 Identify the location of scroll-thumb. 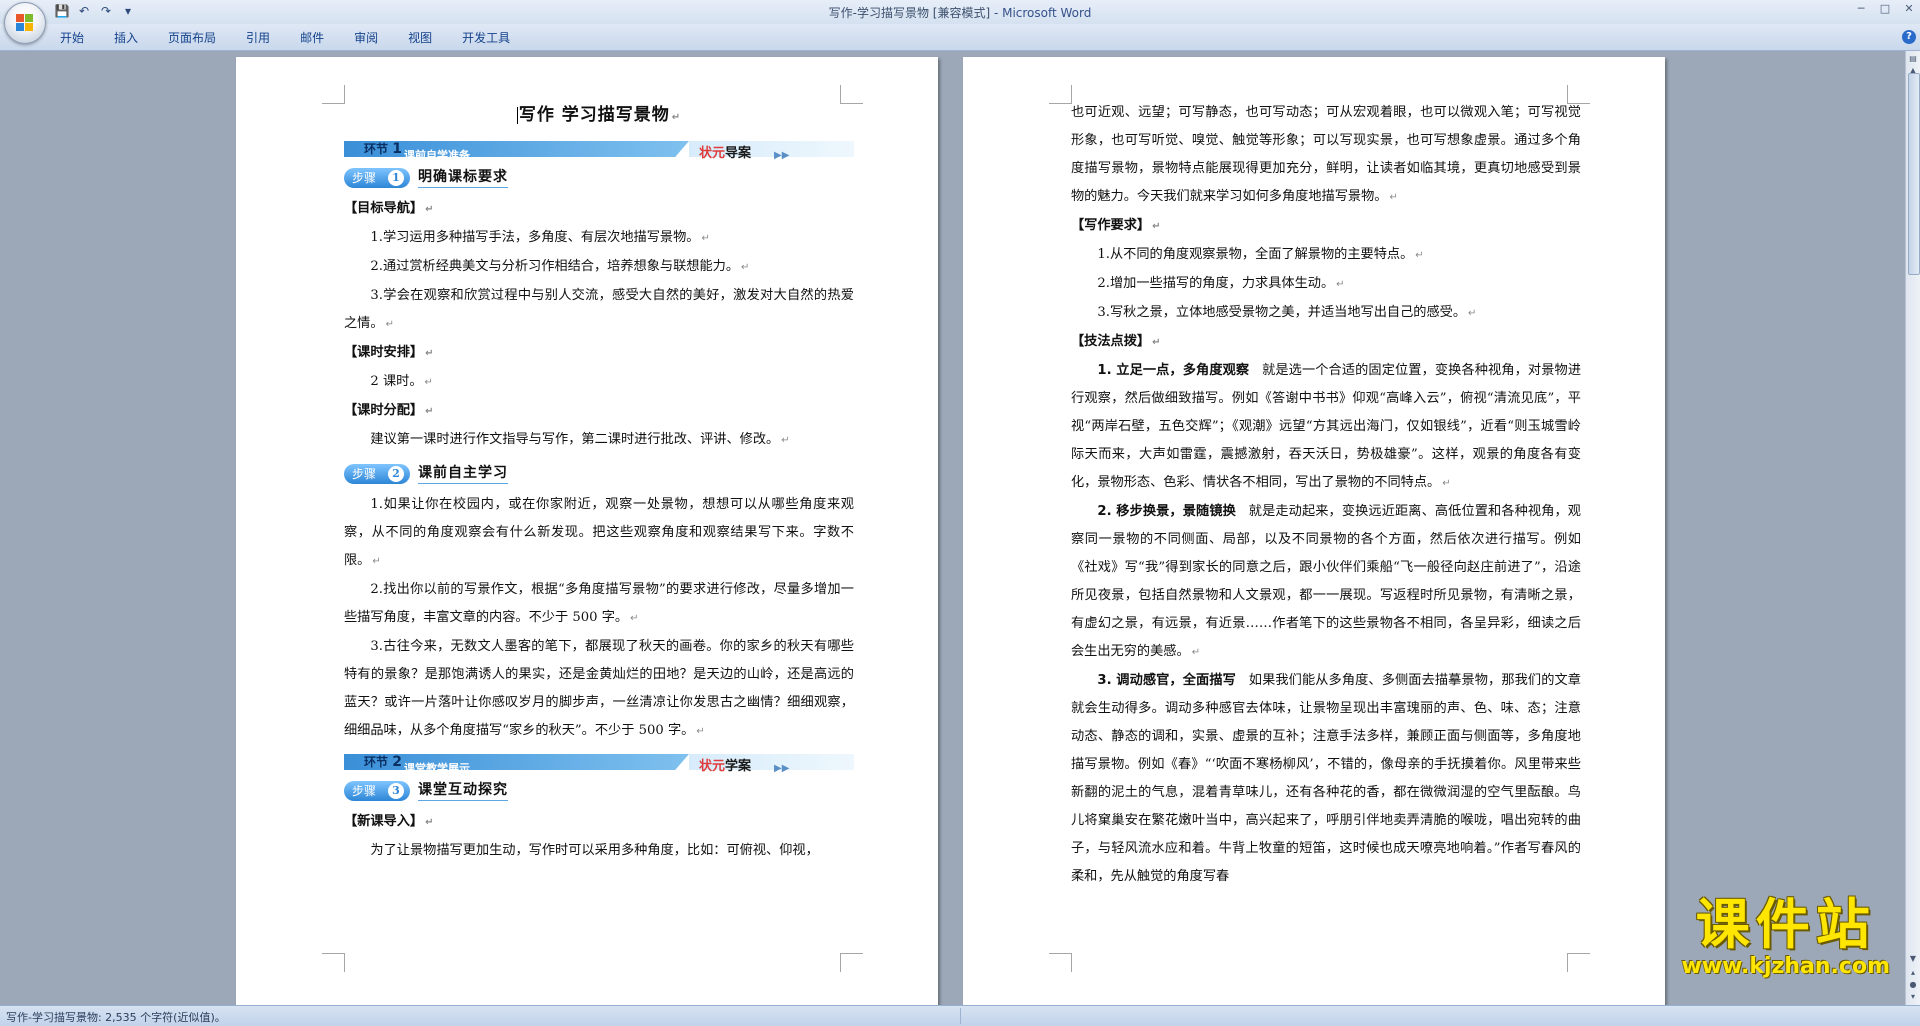
(1914, 174).